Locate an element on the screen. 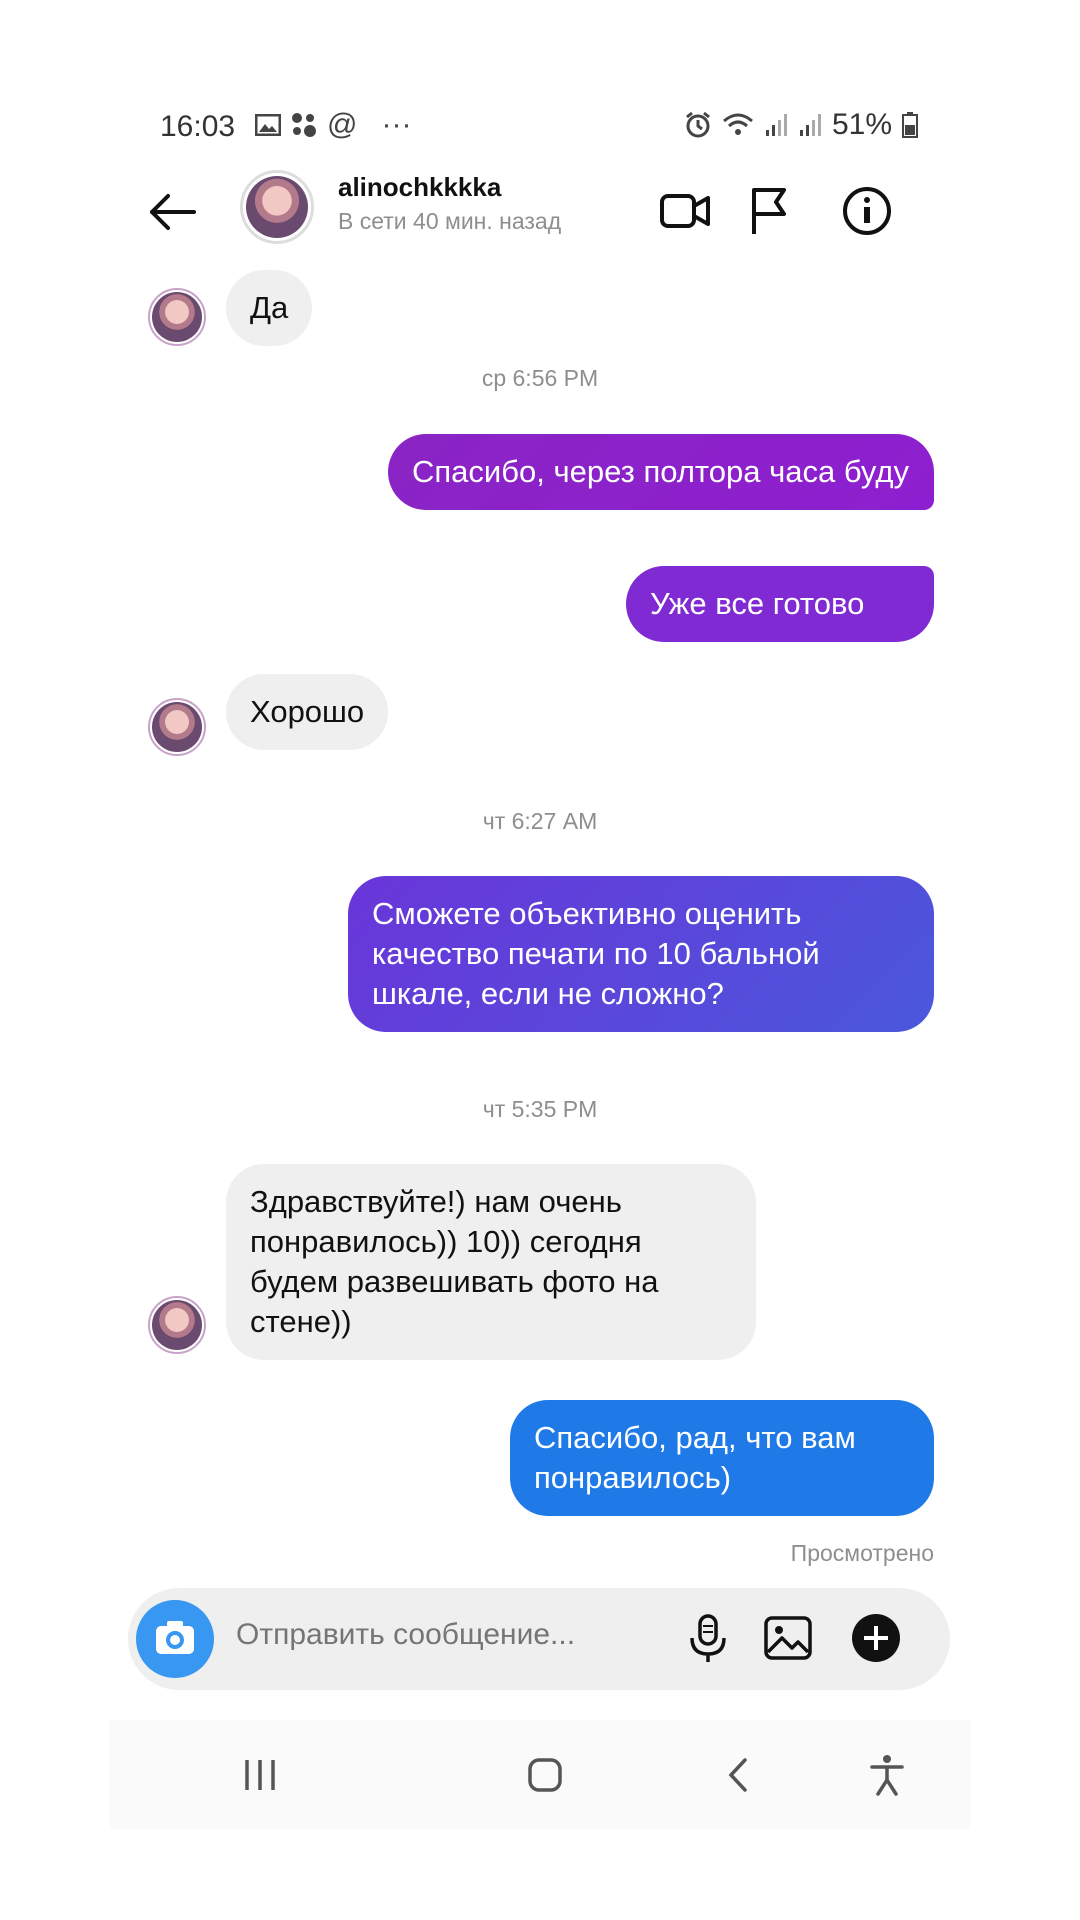 The width and height of the screenshot is (1080, 1920). outgoing-message: Спасибо, рад, что вам понравилось) is located at coordinates (722, 1458).